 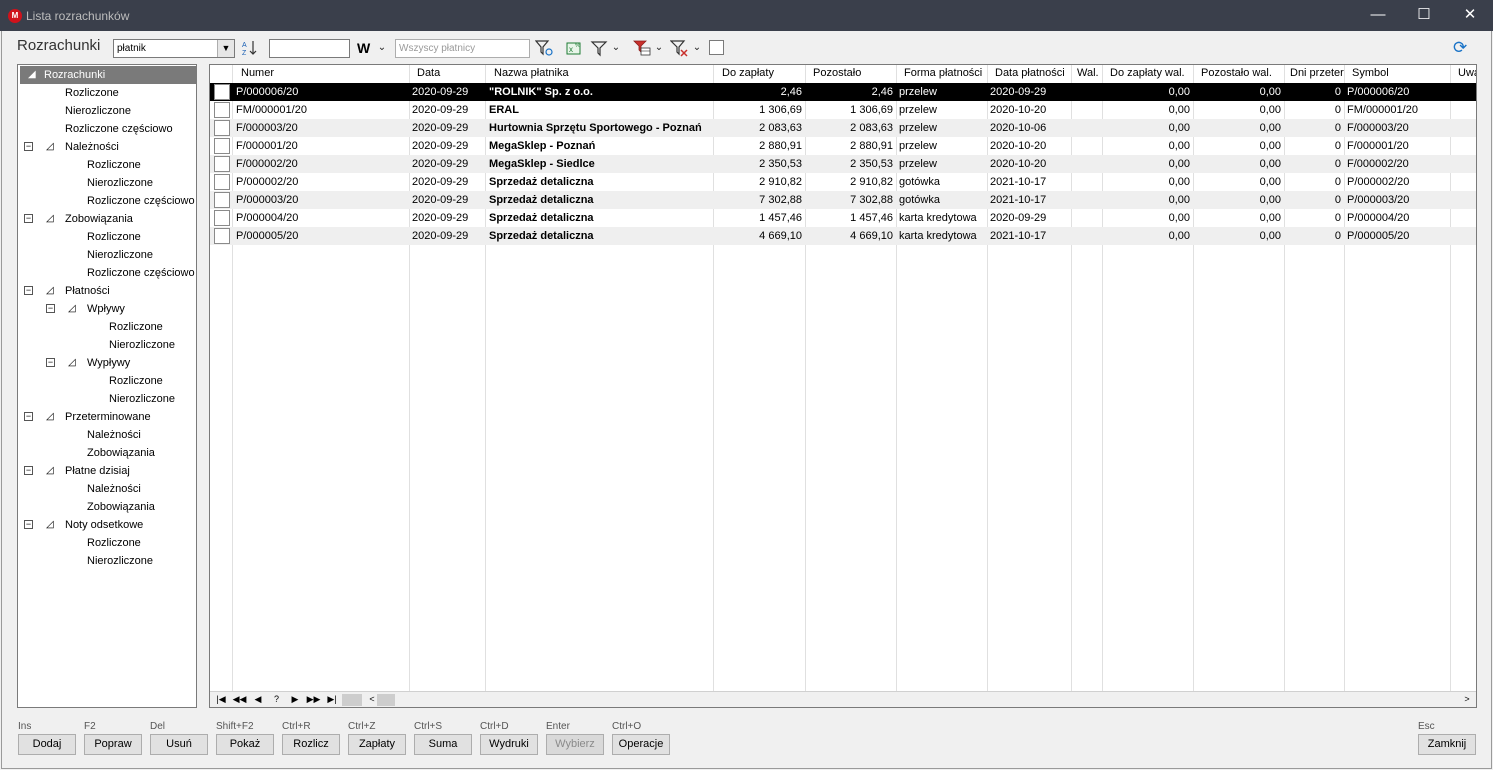 What do you see at coordinates (174, 48) in the screenshot?
I see `sort-field-combo: płatnik ▼` at bounding box center [174, 48].